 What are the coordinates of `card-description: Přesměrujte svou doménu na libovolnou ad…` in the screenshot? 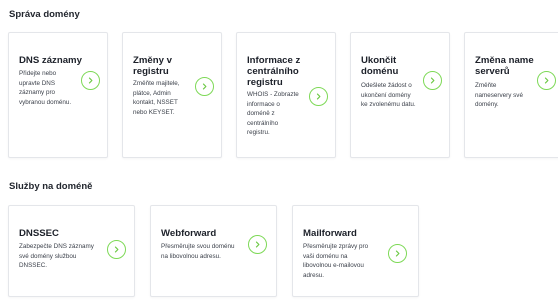 It's located at (198, 251).